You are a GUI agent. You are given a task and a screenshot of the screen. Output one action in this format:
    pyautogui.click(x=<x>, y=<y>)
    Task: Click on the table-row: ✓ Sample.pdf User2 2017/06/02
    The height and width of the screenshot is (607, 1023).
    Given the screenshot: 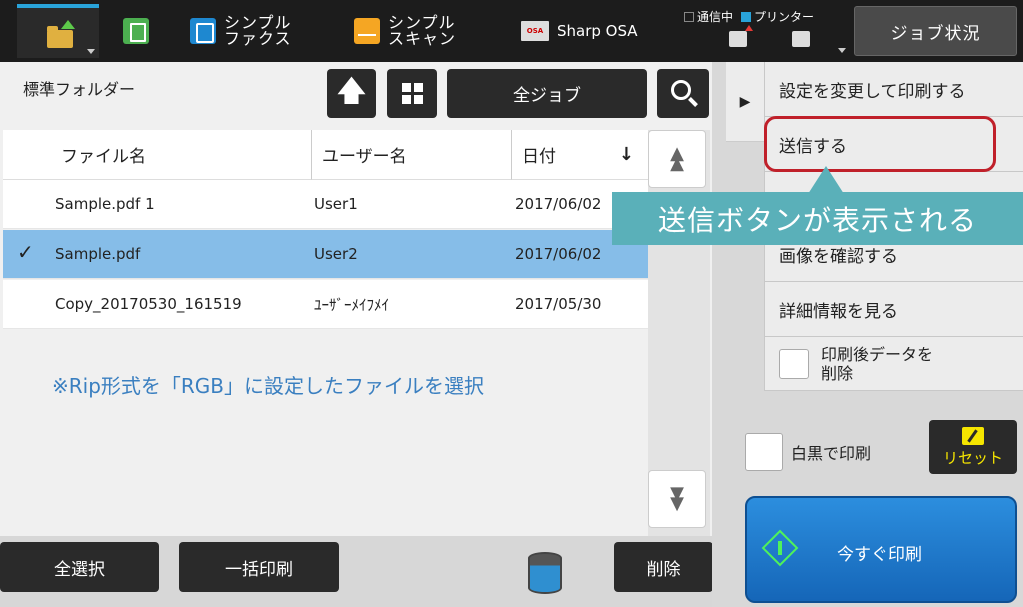 What is the action you would take?
    pyautogui.click(x=325, y=254)
    